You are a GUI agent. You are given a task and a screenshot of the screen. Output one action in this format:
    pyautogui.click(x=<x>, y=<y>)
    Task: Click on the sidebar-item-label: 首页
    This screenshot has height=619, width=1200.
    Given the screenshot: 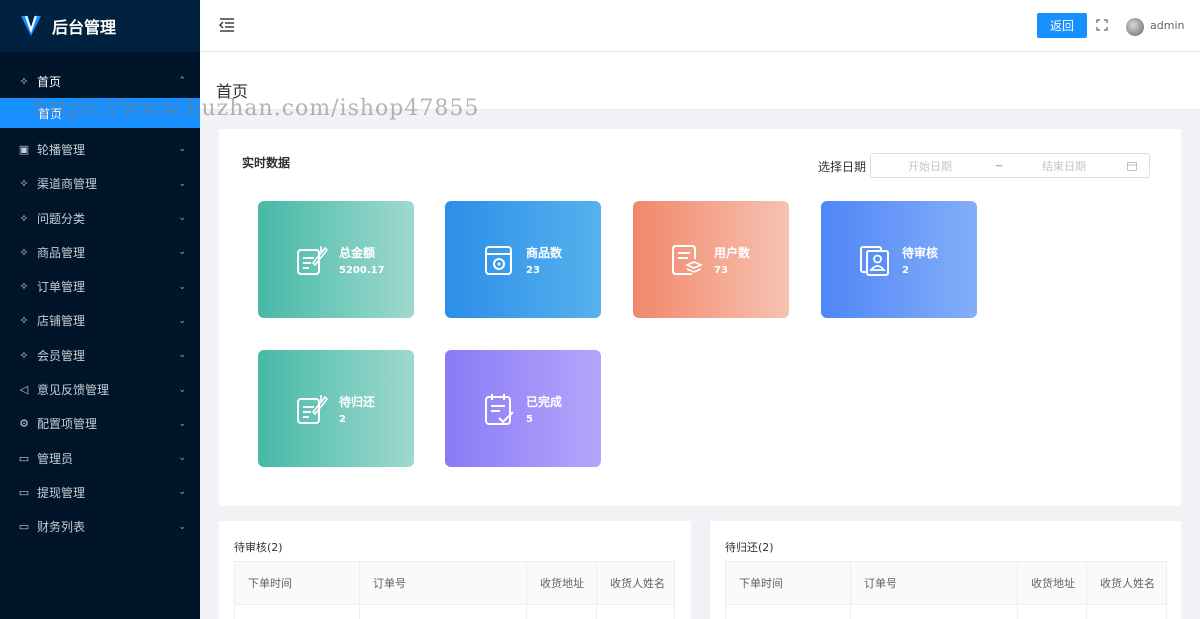 What is the action you would take?
    pyautogui.click(x=49, y=81)
    